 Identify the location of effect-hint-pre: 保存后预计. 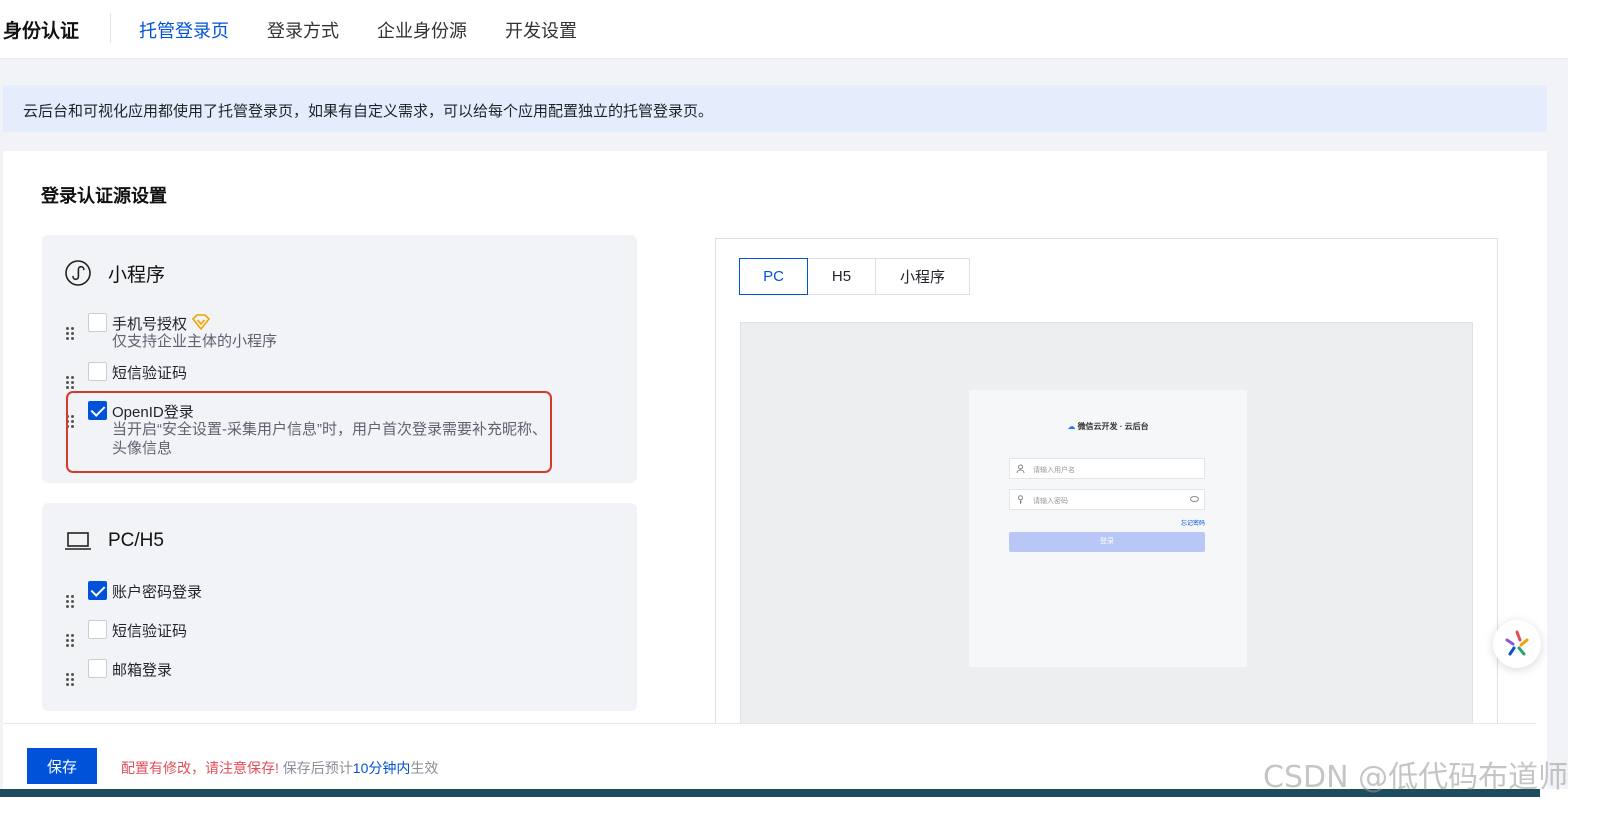
(317, 768).